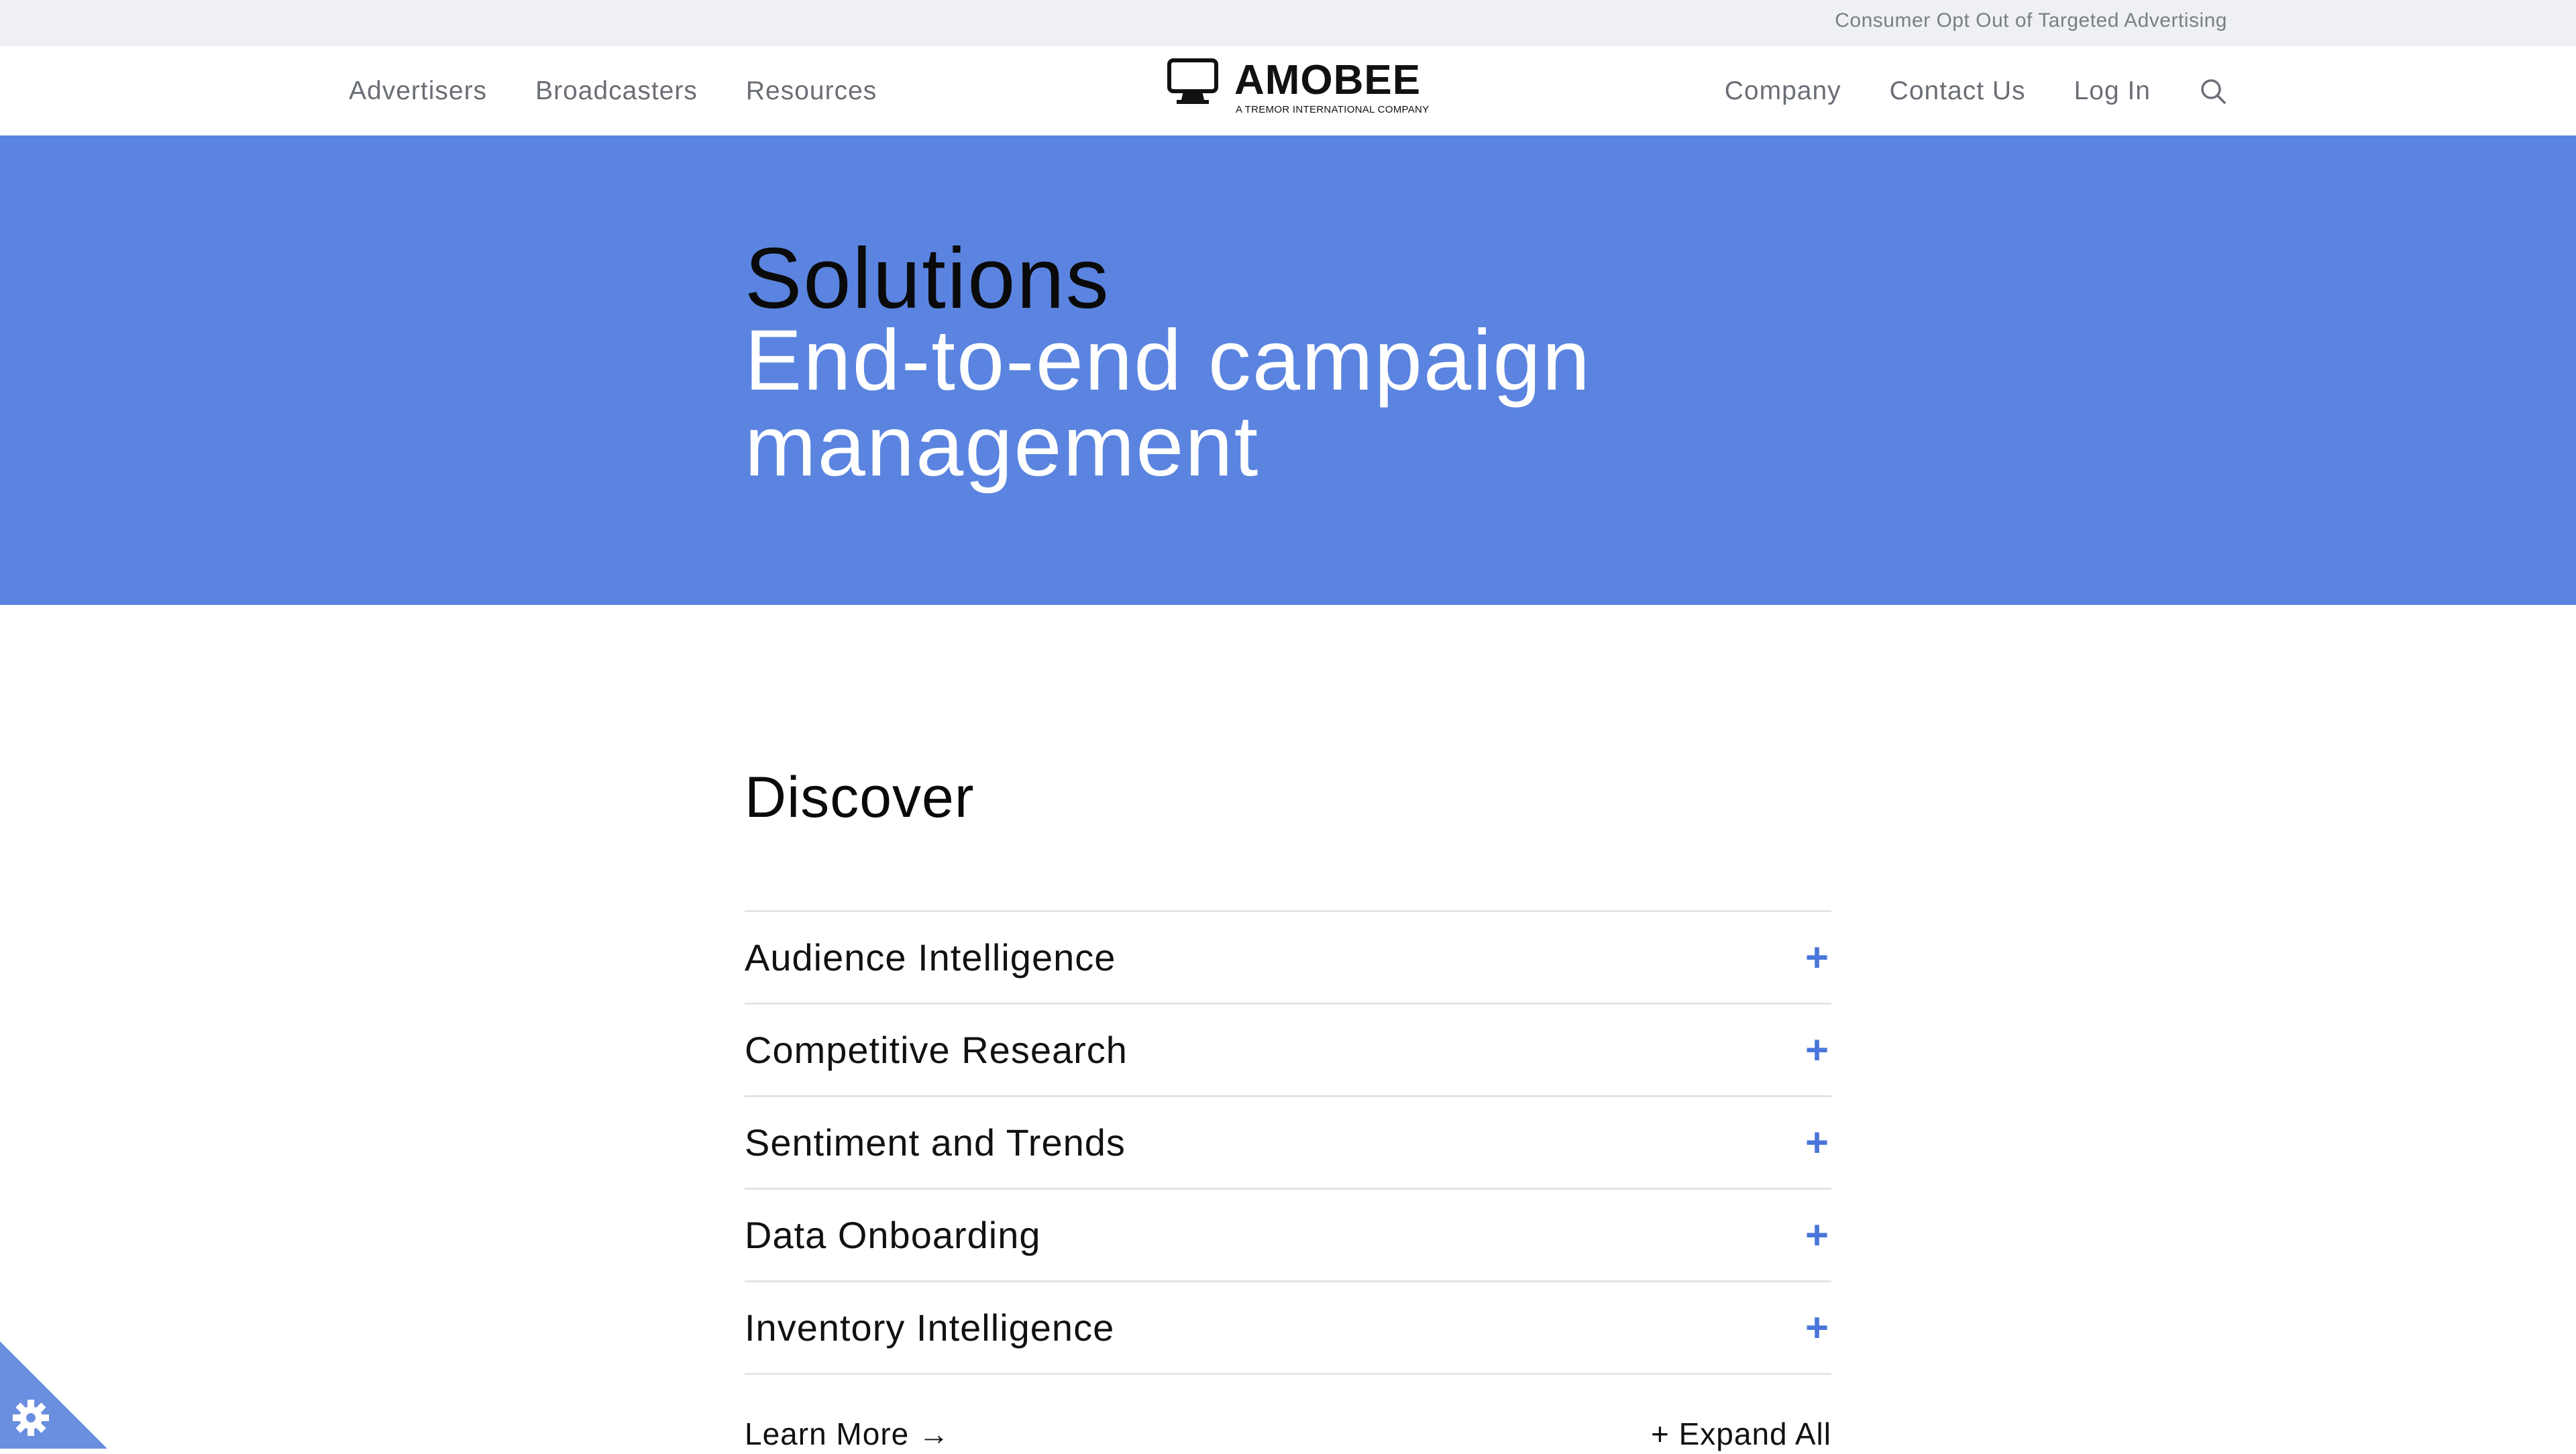 The height and width of the screenshot is (1454, 2576). Describe the element at coordinates (930, 1327) in the screenshot. I see `accordion-label: Inventory Intelligence` at that location.